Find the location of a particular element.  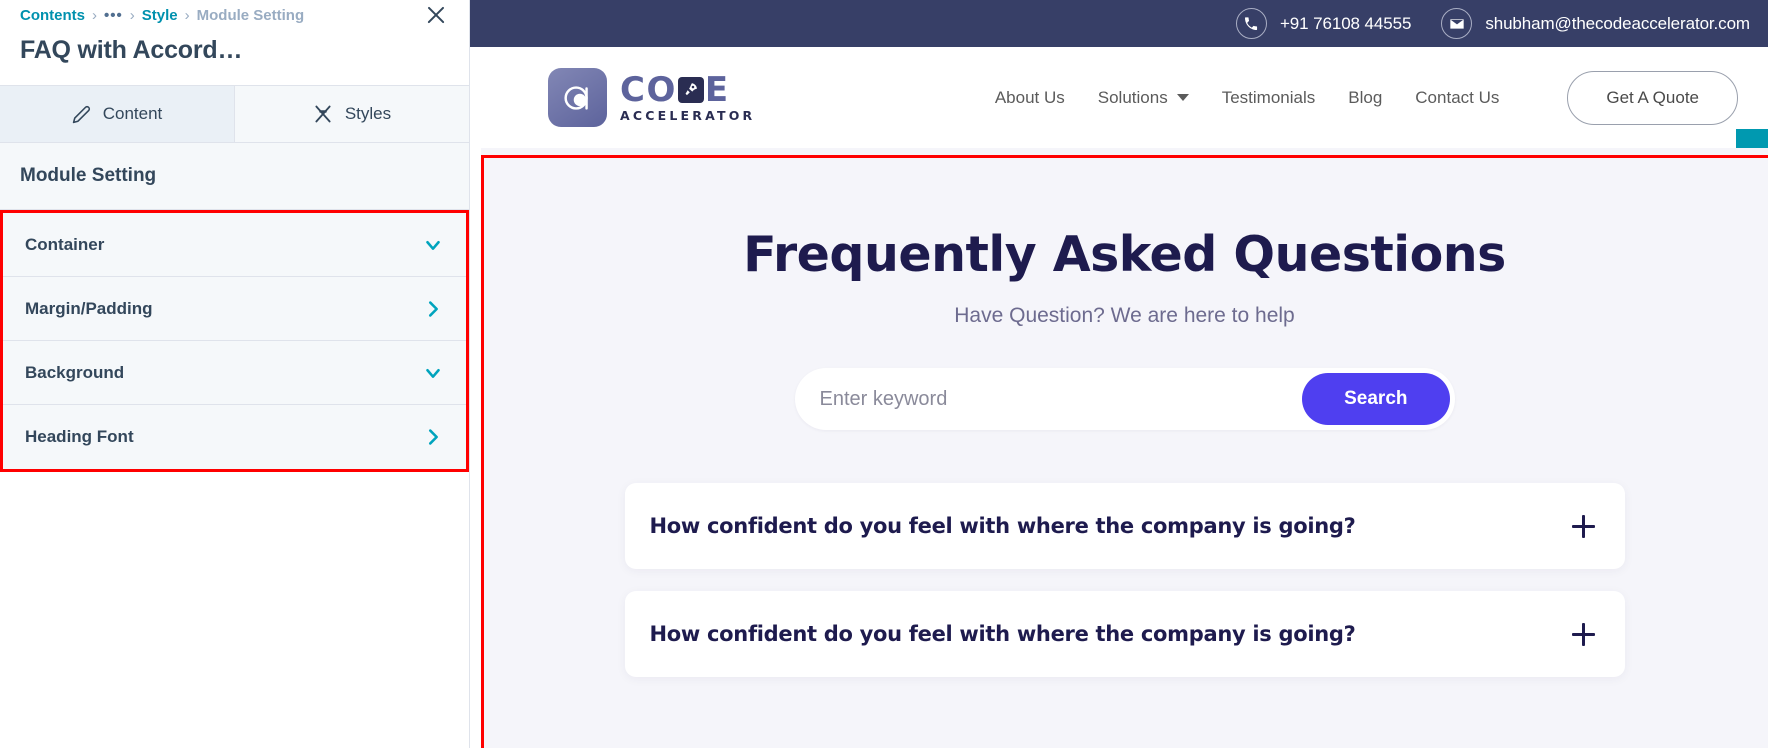

topbar-phone-text: +91 76108 44555 is located at coordinates (1345, 23).